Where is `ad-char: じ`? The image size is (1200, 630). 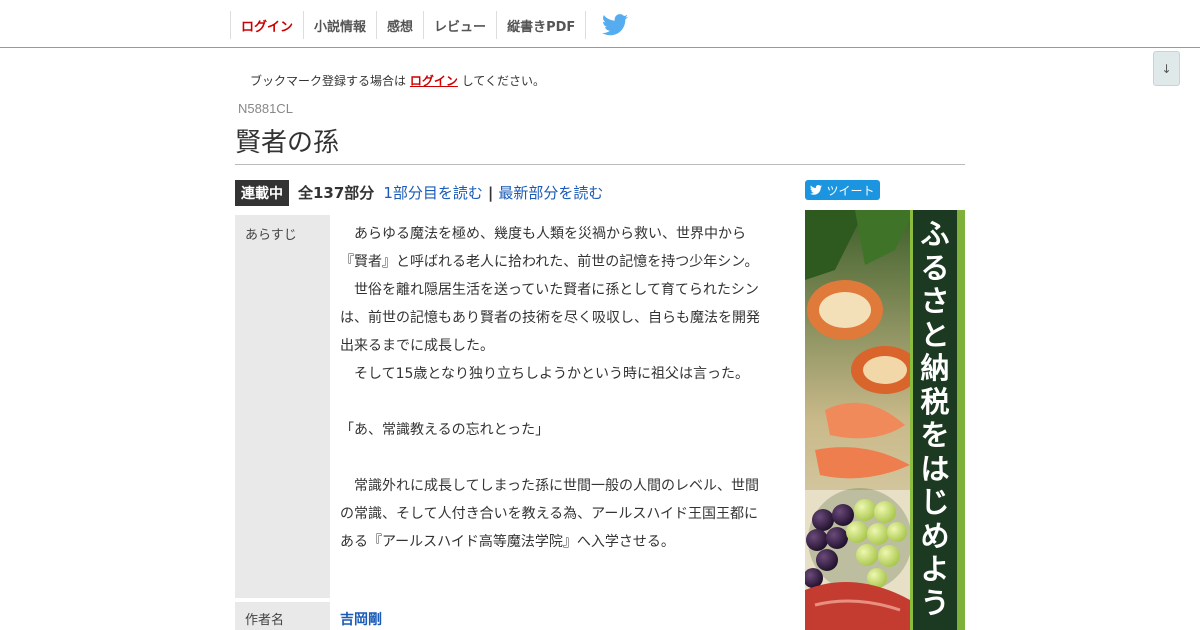 ad-char: じ is located at coordinates (935, 502).